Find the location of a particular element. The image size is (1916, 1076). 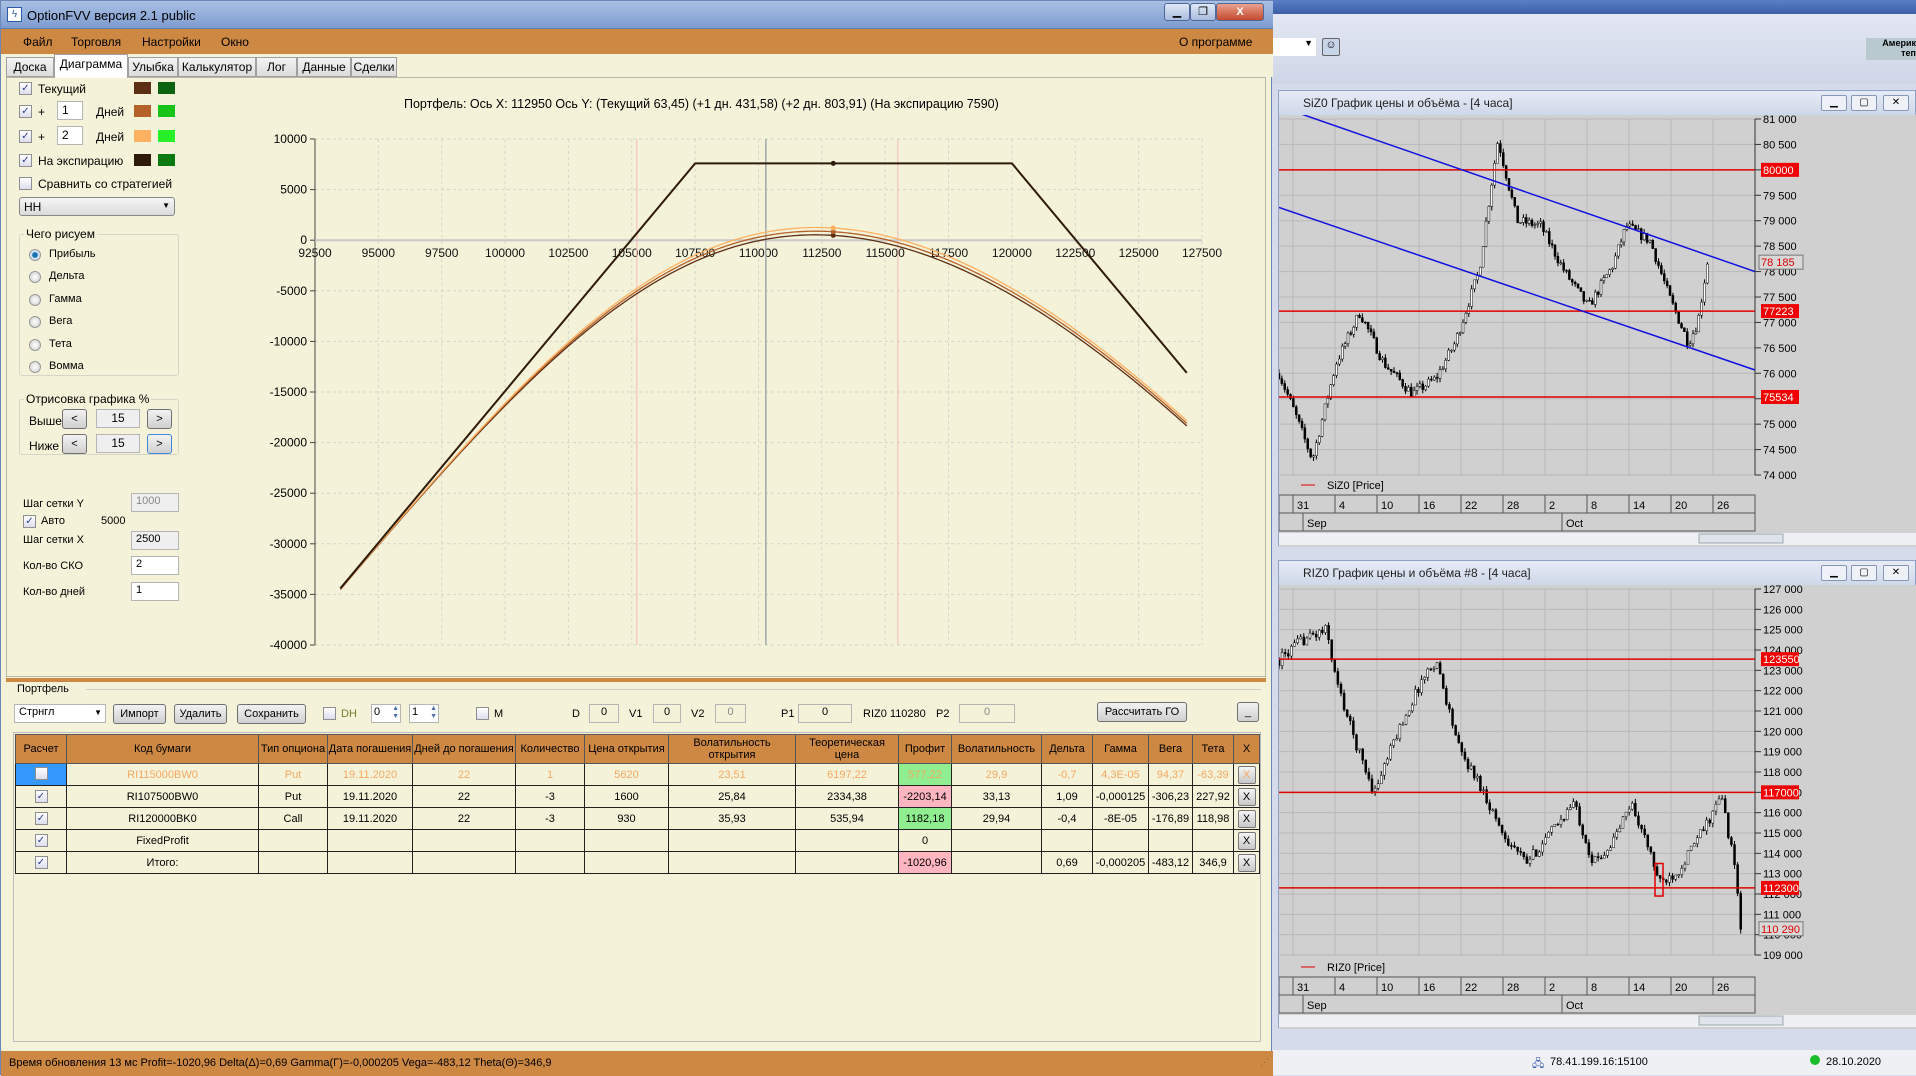

user-icon: ☺ is located at coordinates (1331, 47).